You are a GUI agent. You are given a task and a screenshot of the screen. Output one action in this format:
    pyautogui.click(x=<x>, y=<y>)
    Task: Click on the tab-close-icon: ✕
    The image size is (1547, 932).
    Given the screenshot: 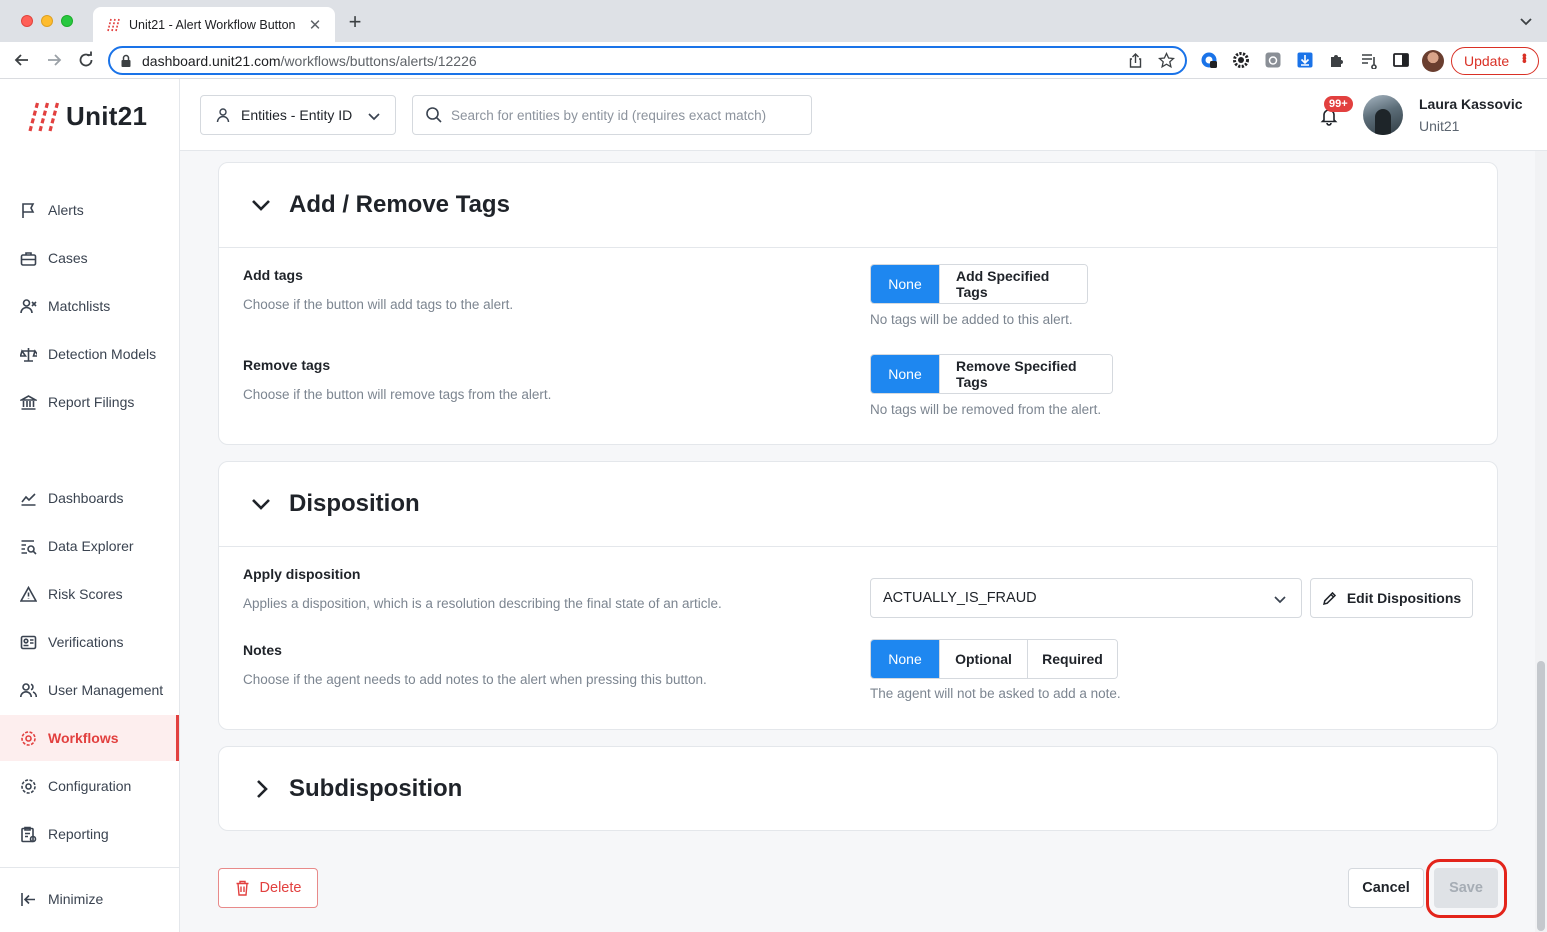 What is the action you would take?
    pyautogui.click(x=315, y=25)
    